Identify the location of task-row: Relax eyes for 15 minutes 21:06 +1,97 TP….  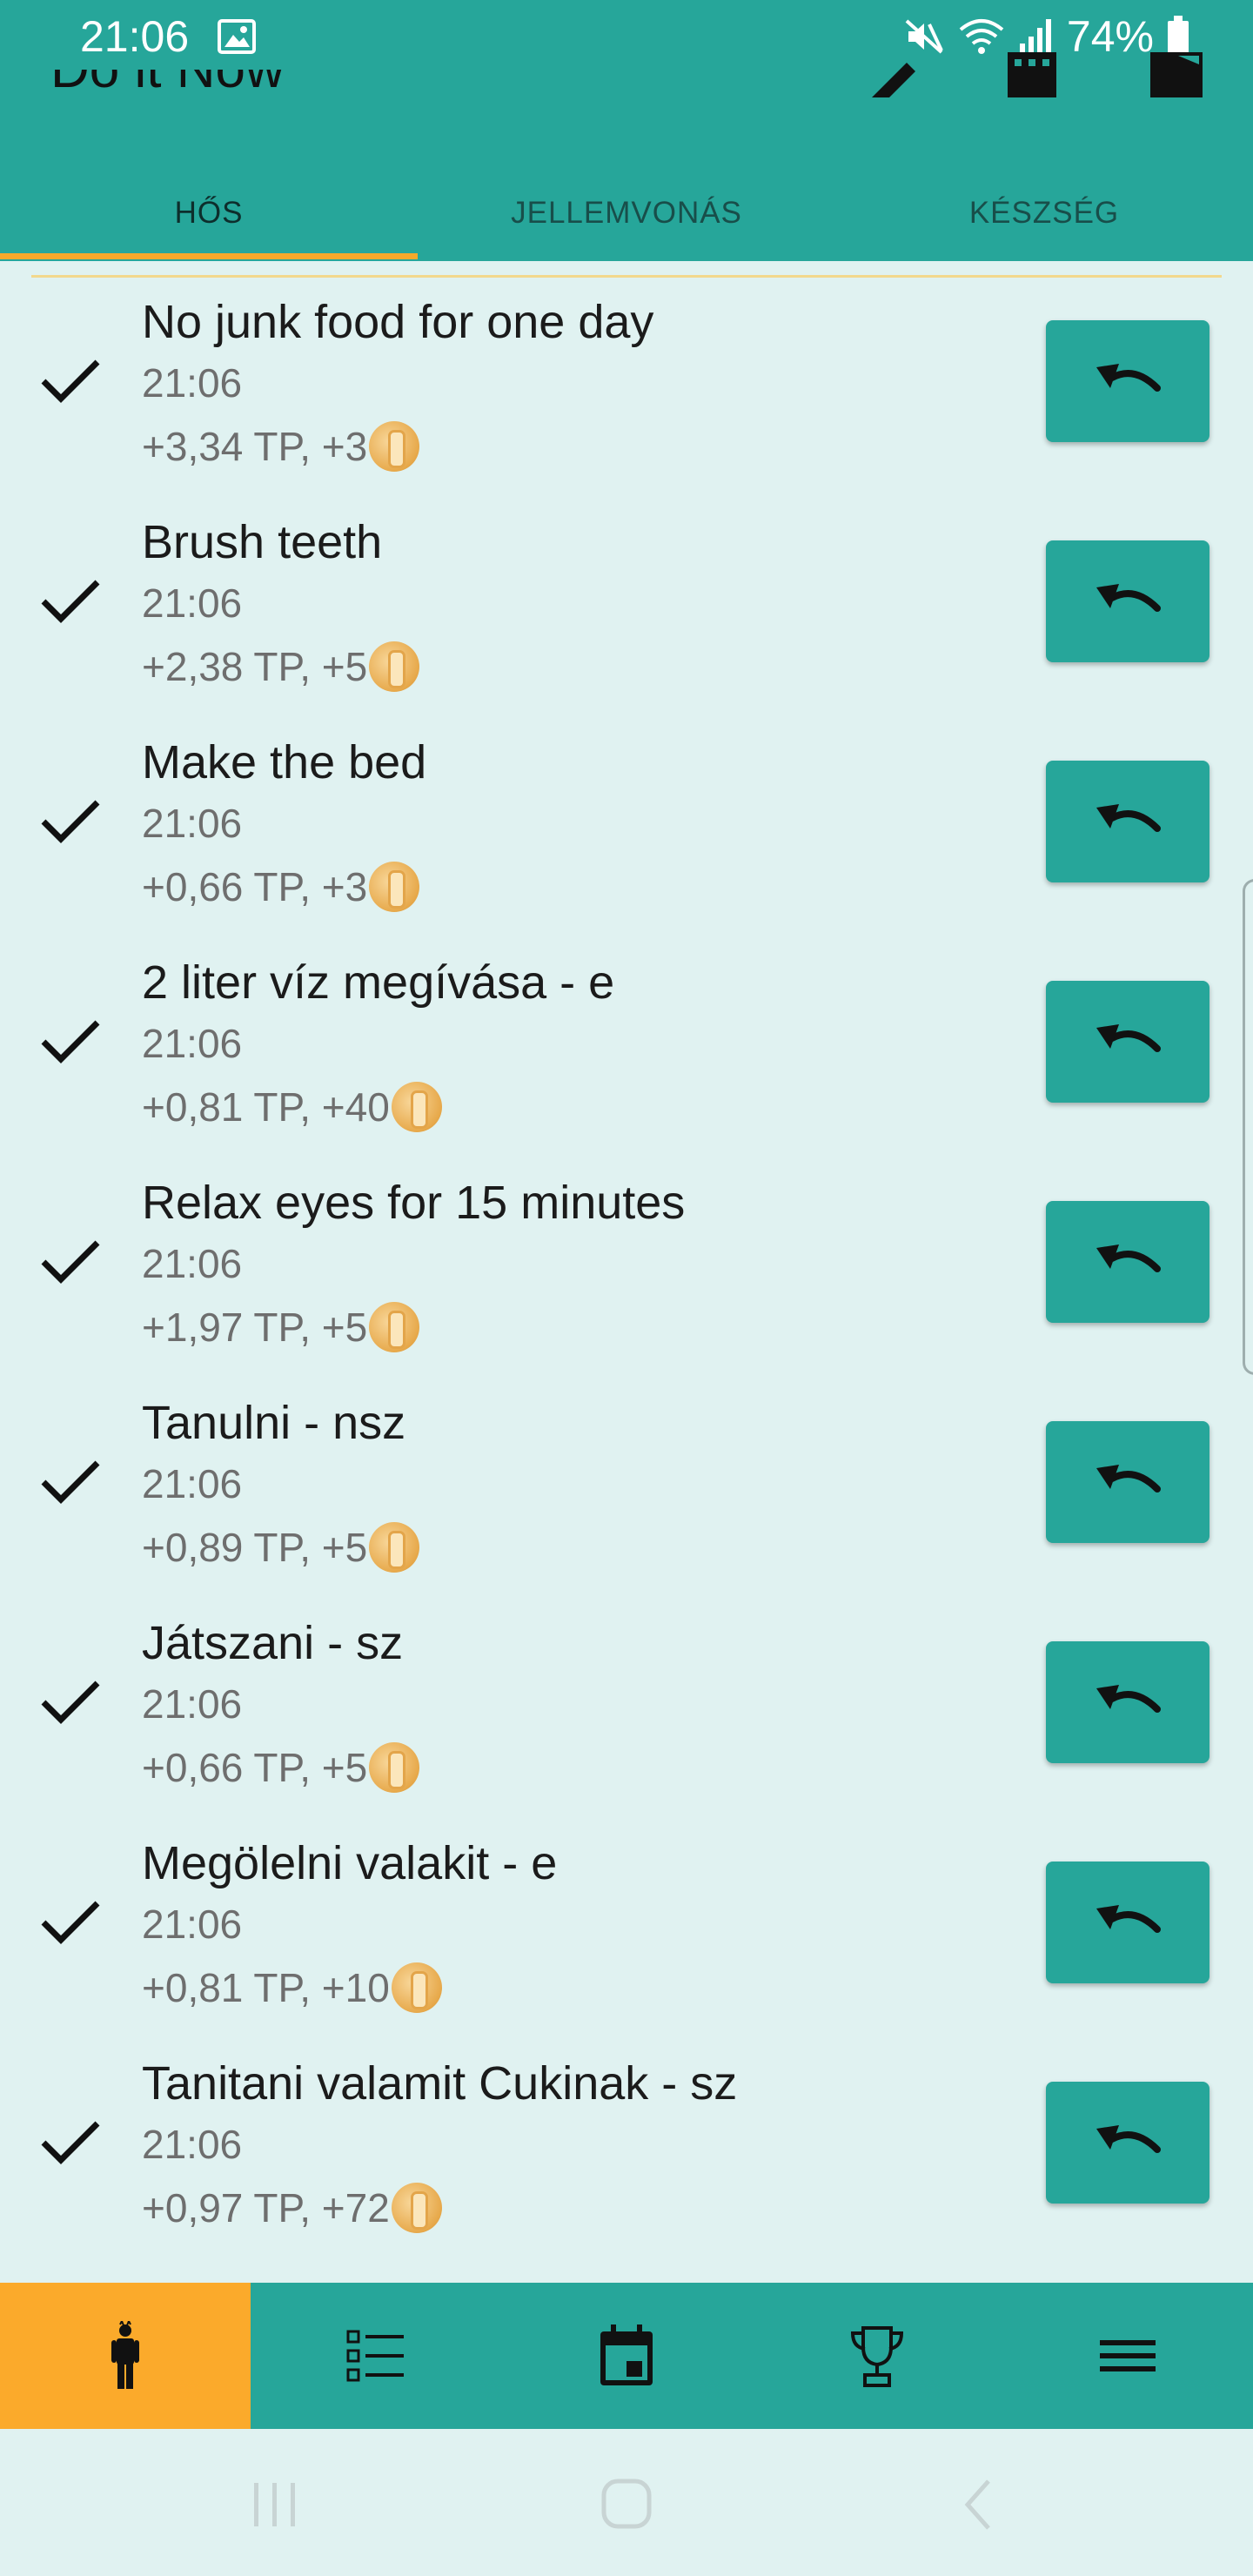
(626, 1269).